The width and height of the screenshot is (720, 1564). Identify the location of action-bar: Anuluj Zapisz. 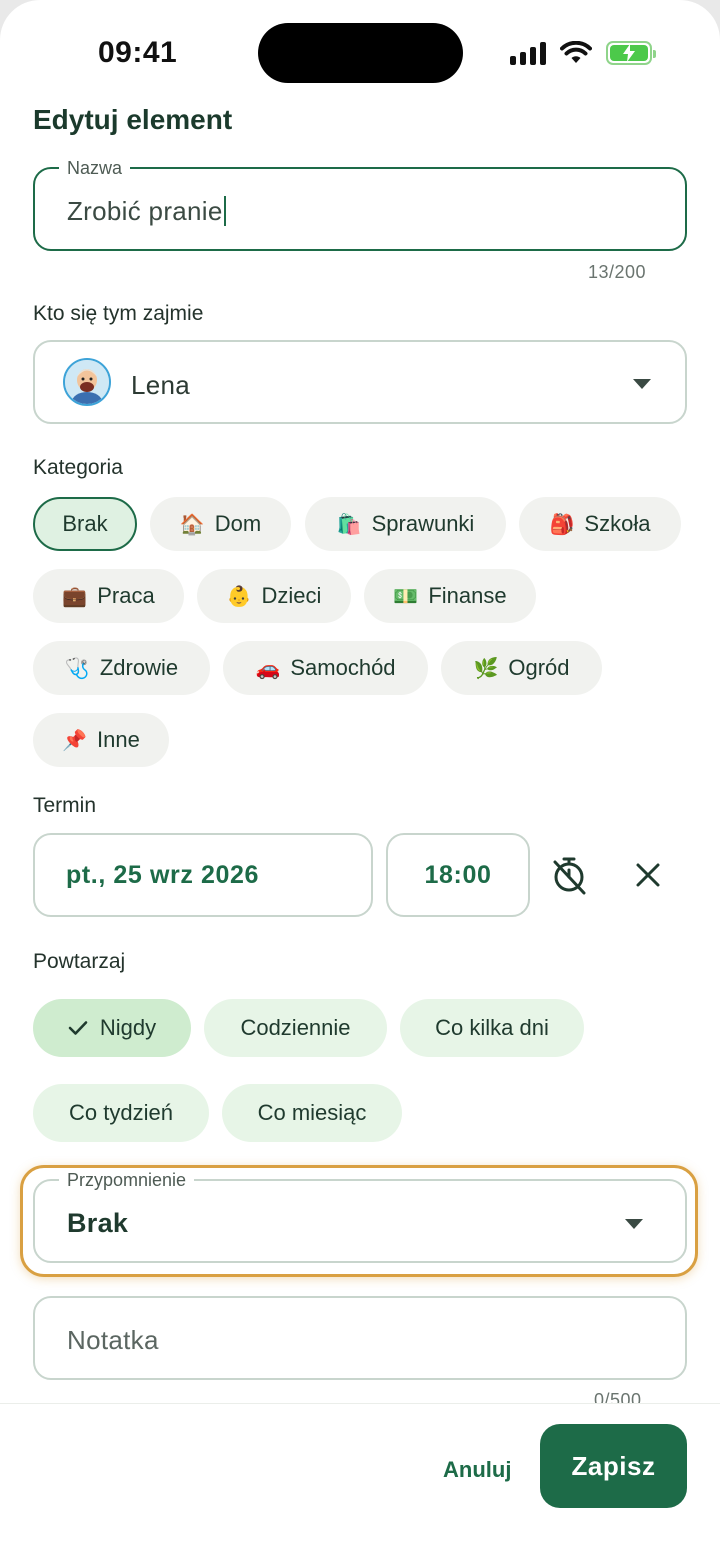
(360, 1483).